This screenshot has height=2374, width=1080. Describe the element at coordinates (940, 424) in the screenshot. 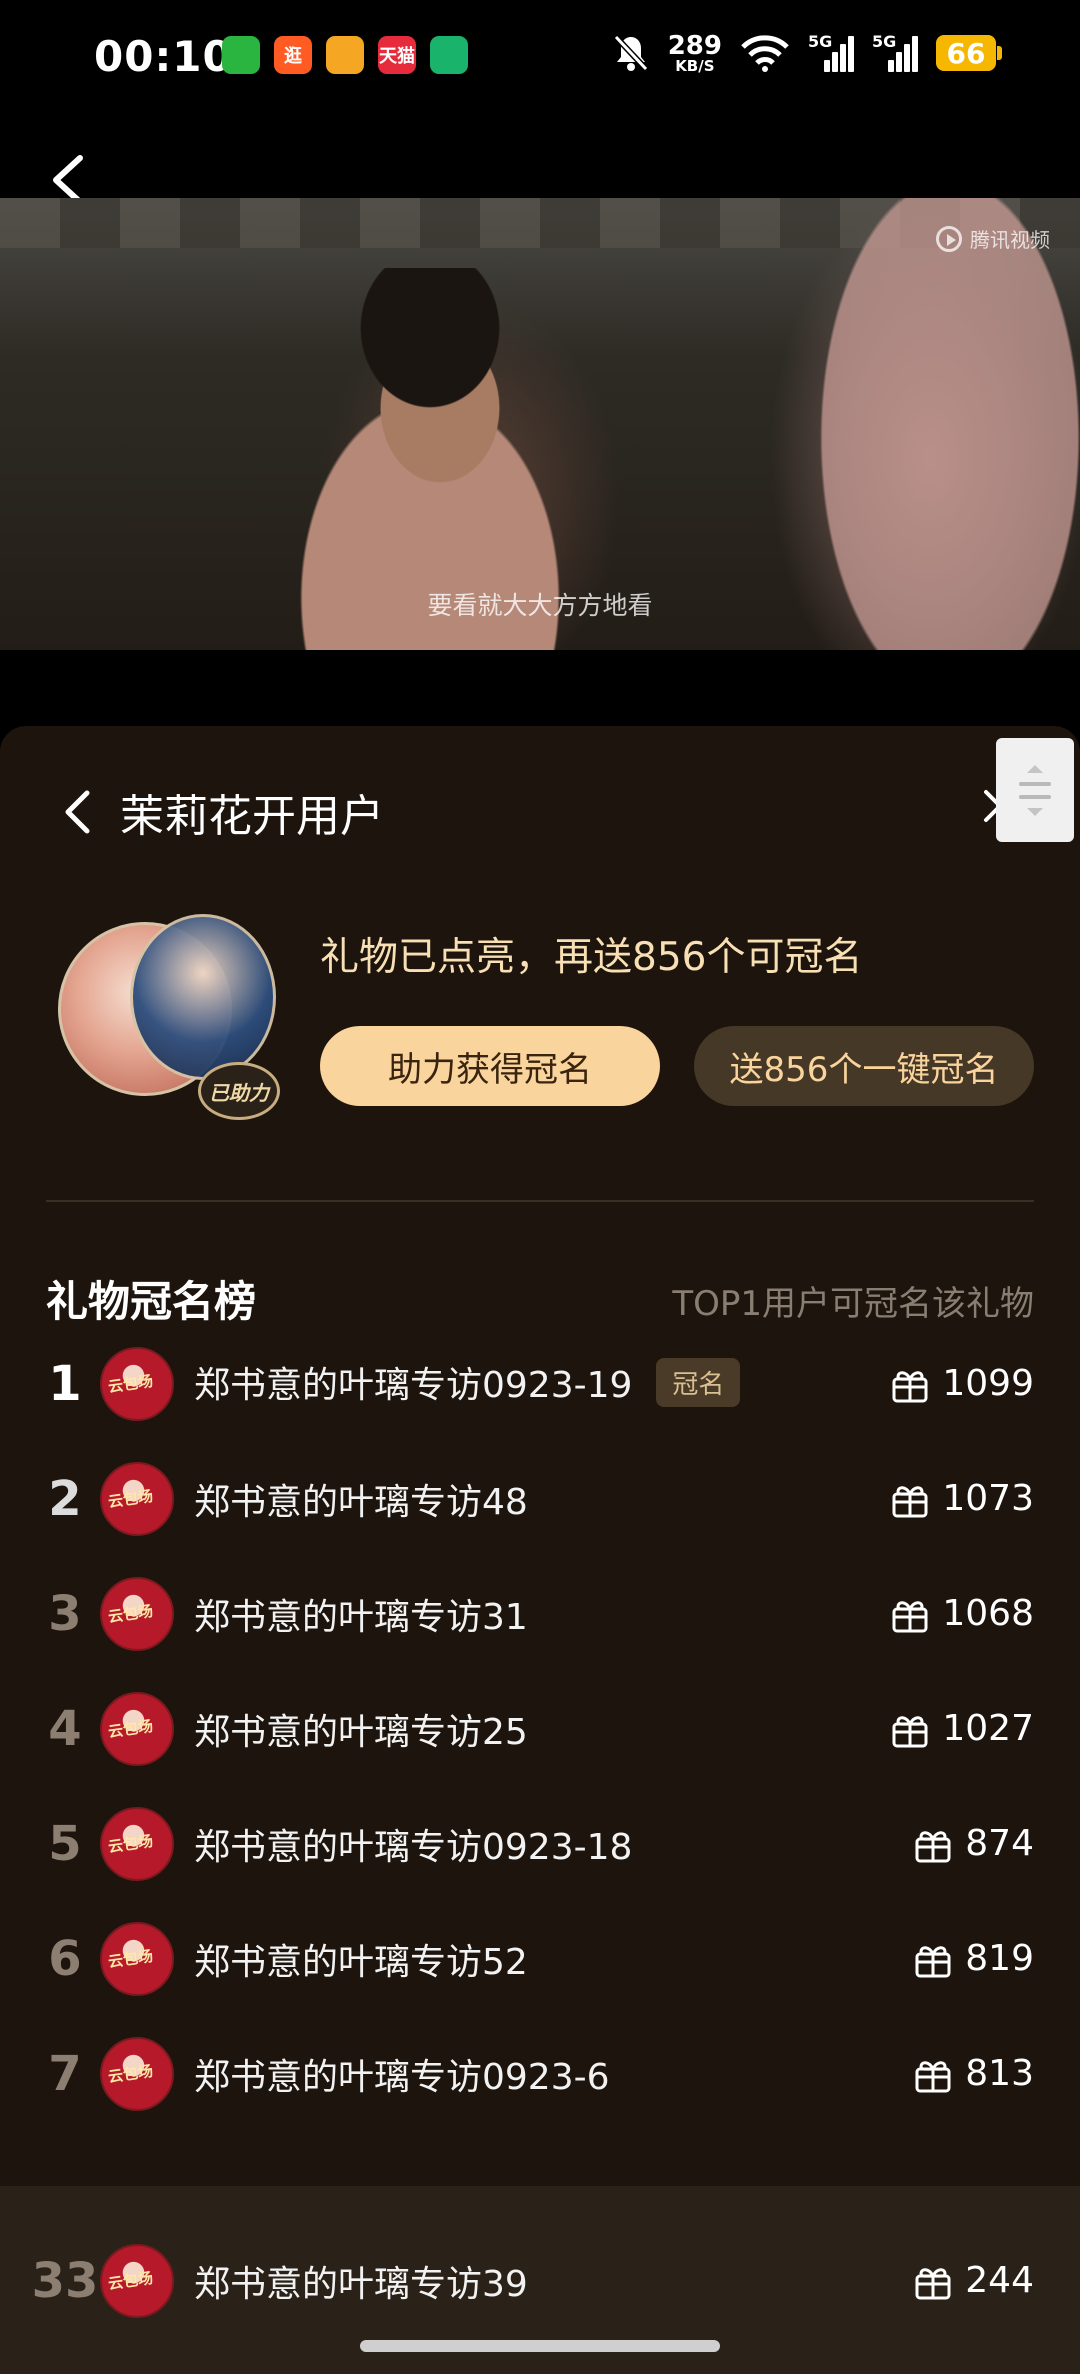

I see `video-frame-figure` at that location.